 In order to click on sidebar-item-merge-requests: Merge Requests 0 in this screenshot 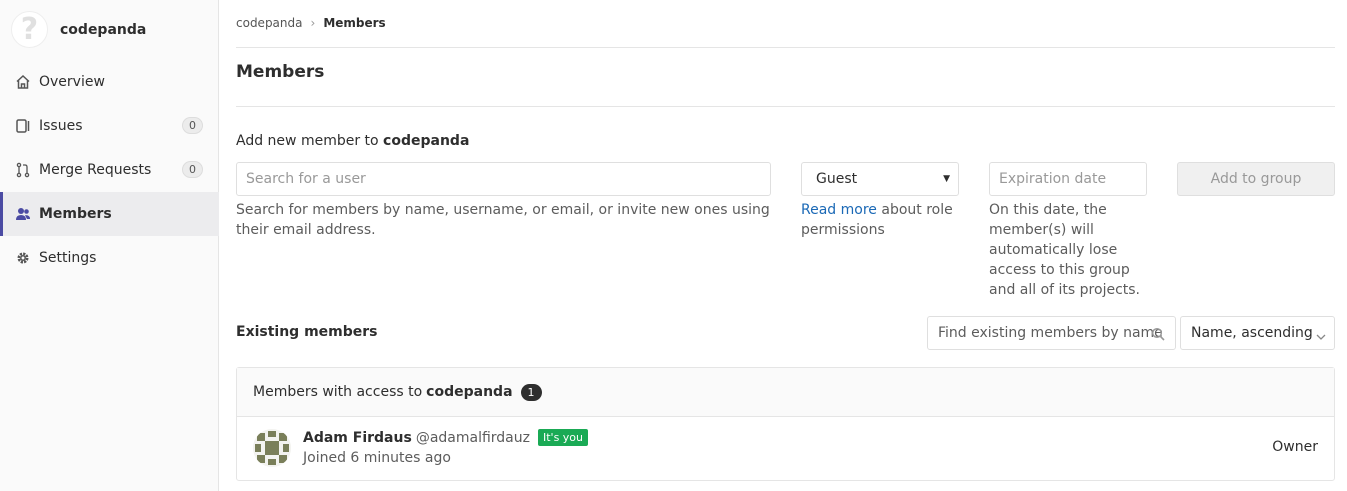, I will do `click(109, 170)`.